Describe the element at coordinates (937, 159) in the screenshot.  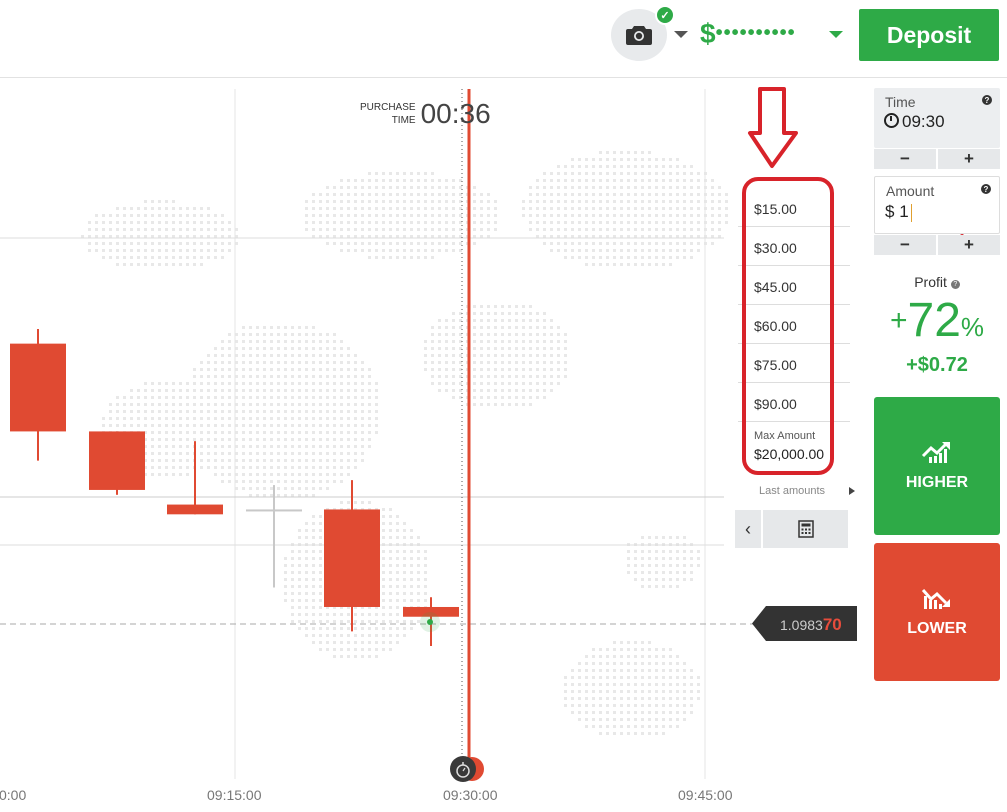
I see `time-stepper: − +` at that location.